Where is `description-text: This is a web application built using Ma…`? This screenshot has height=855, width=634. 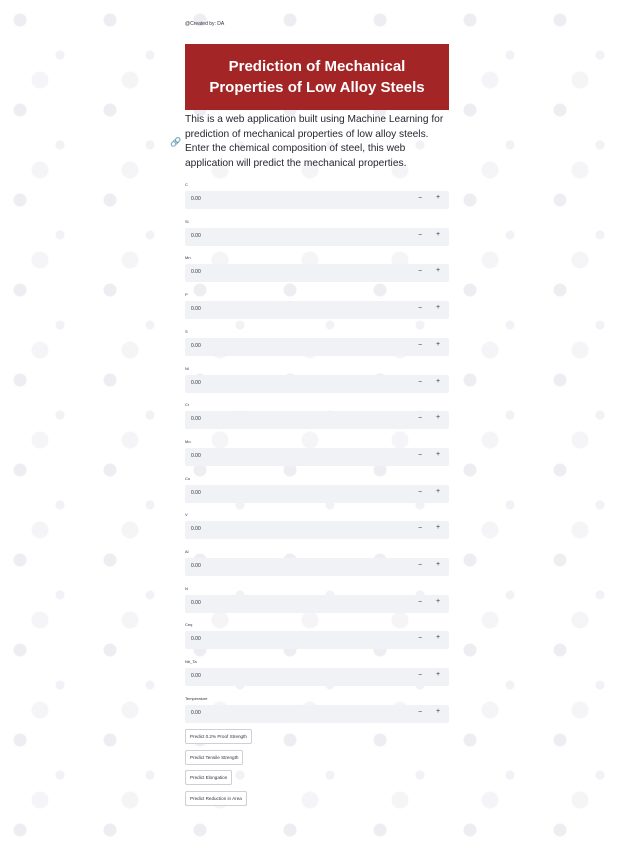 description-text: This is a web application built using Ma… is located at coordinates (314, 141).